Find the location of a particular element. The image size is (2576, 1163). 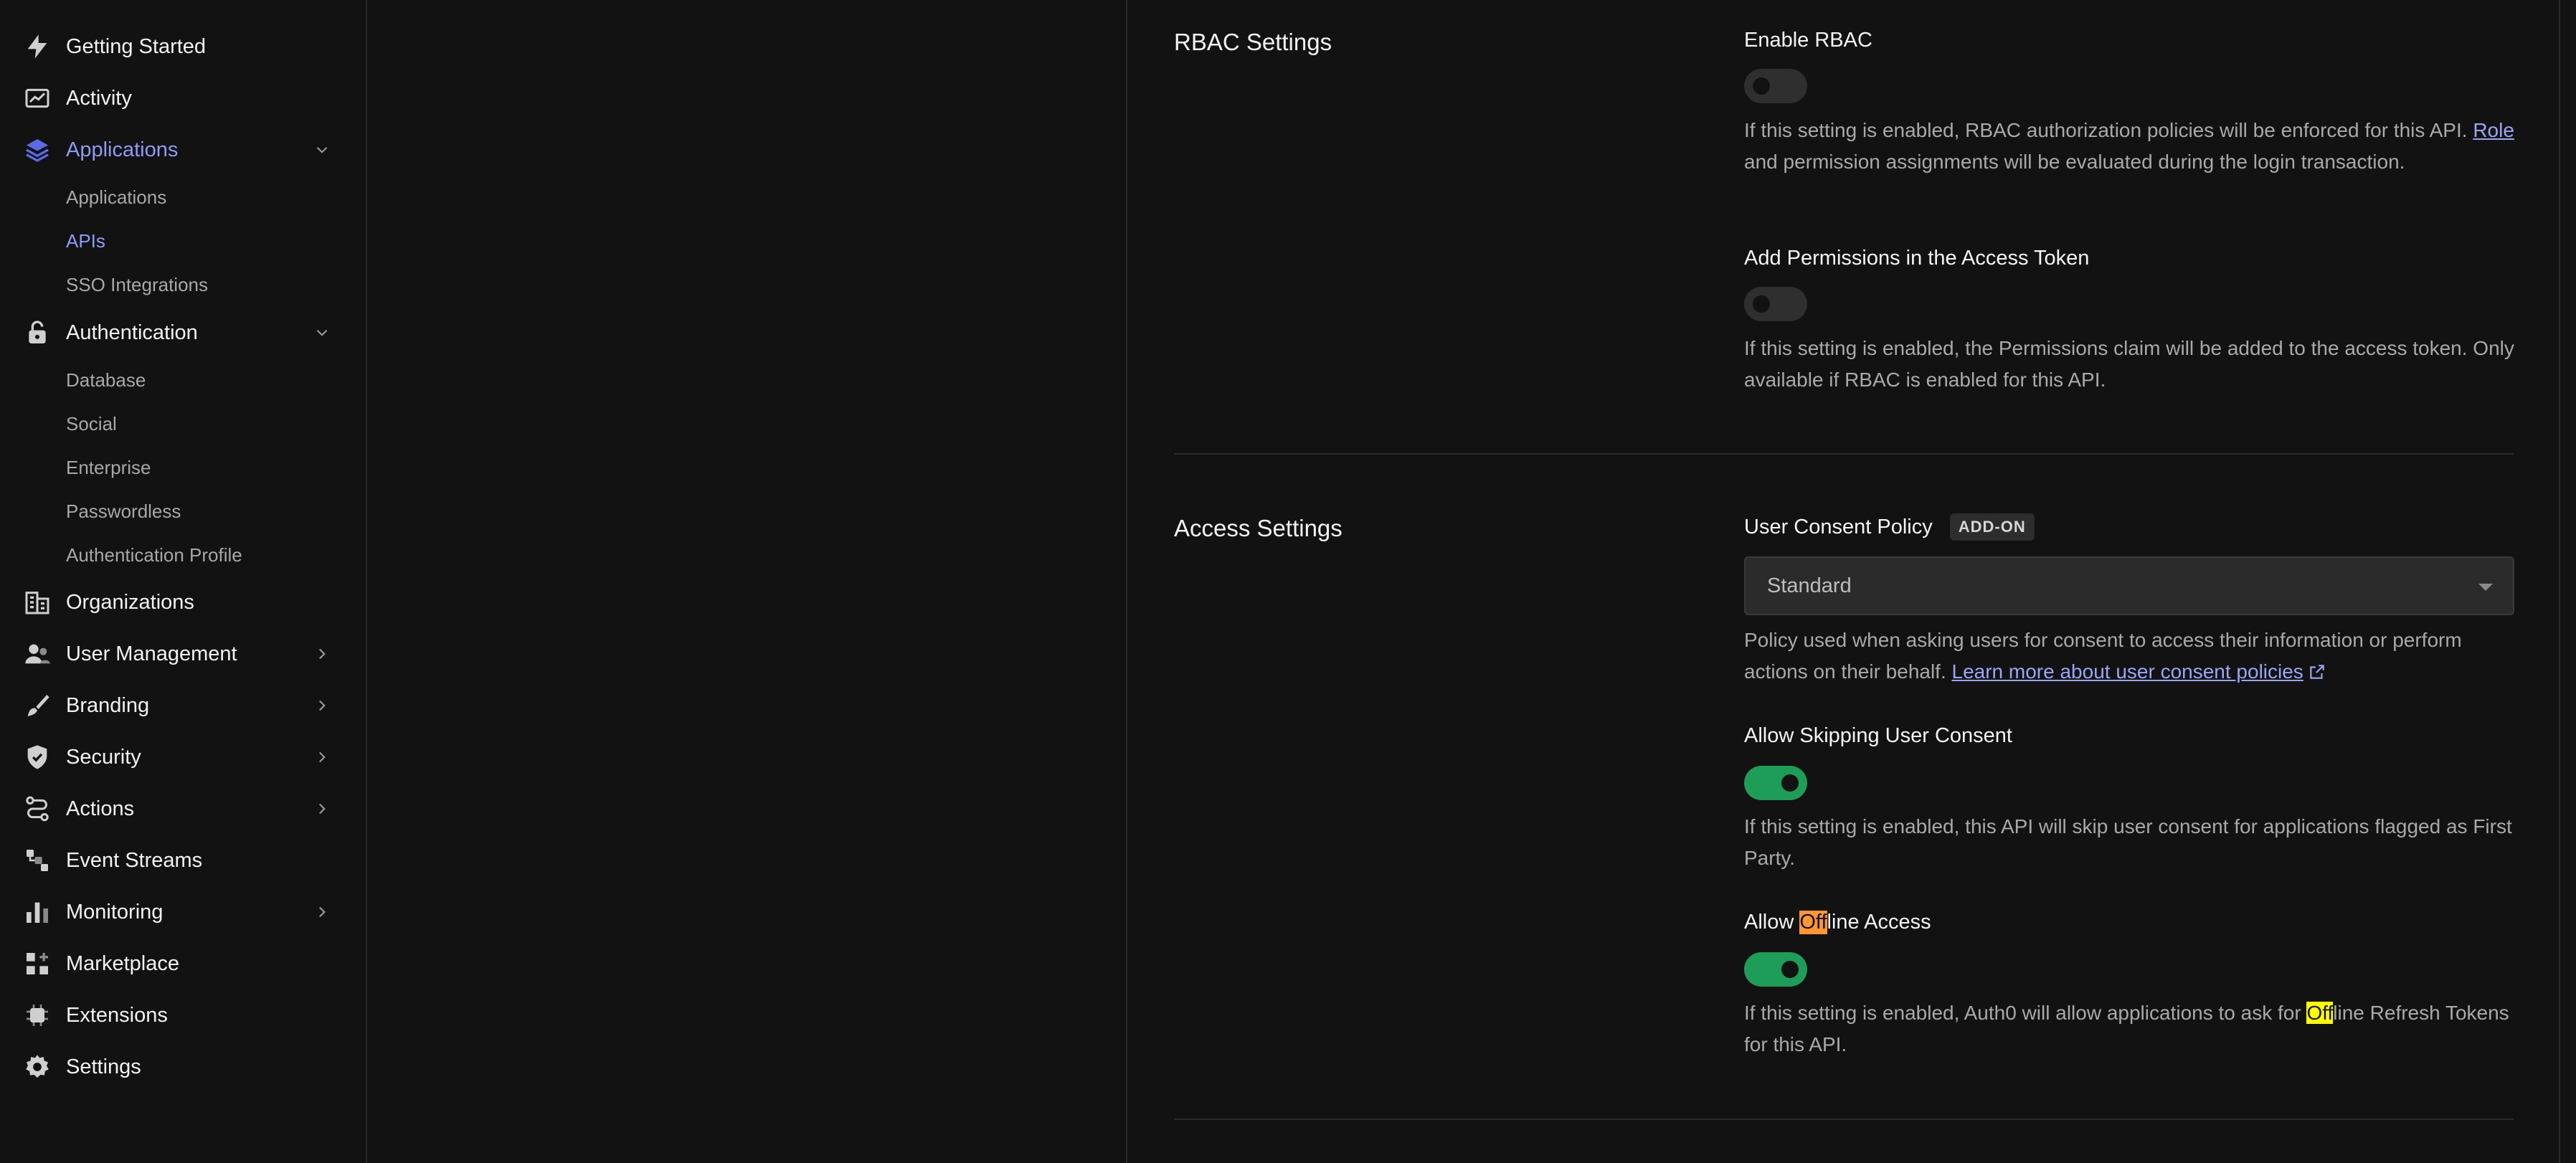

sidebar-item-user-management: User Management is located at coordinates (183, 654).